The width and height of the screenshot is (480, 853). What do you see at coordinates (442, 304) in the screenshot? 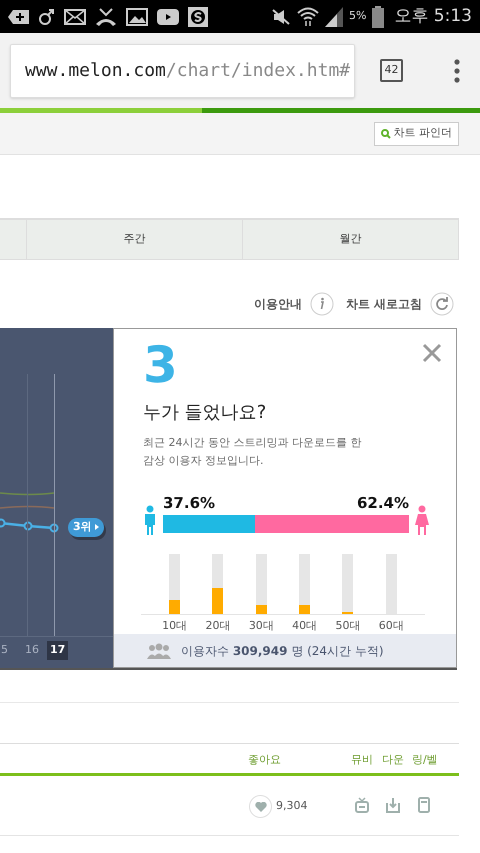
I see `refresh-icon` at bounding box center [442, 304].